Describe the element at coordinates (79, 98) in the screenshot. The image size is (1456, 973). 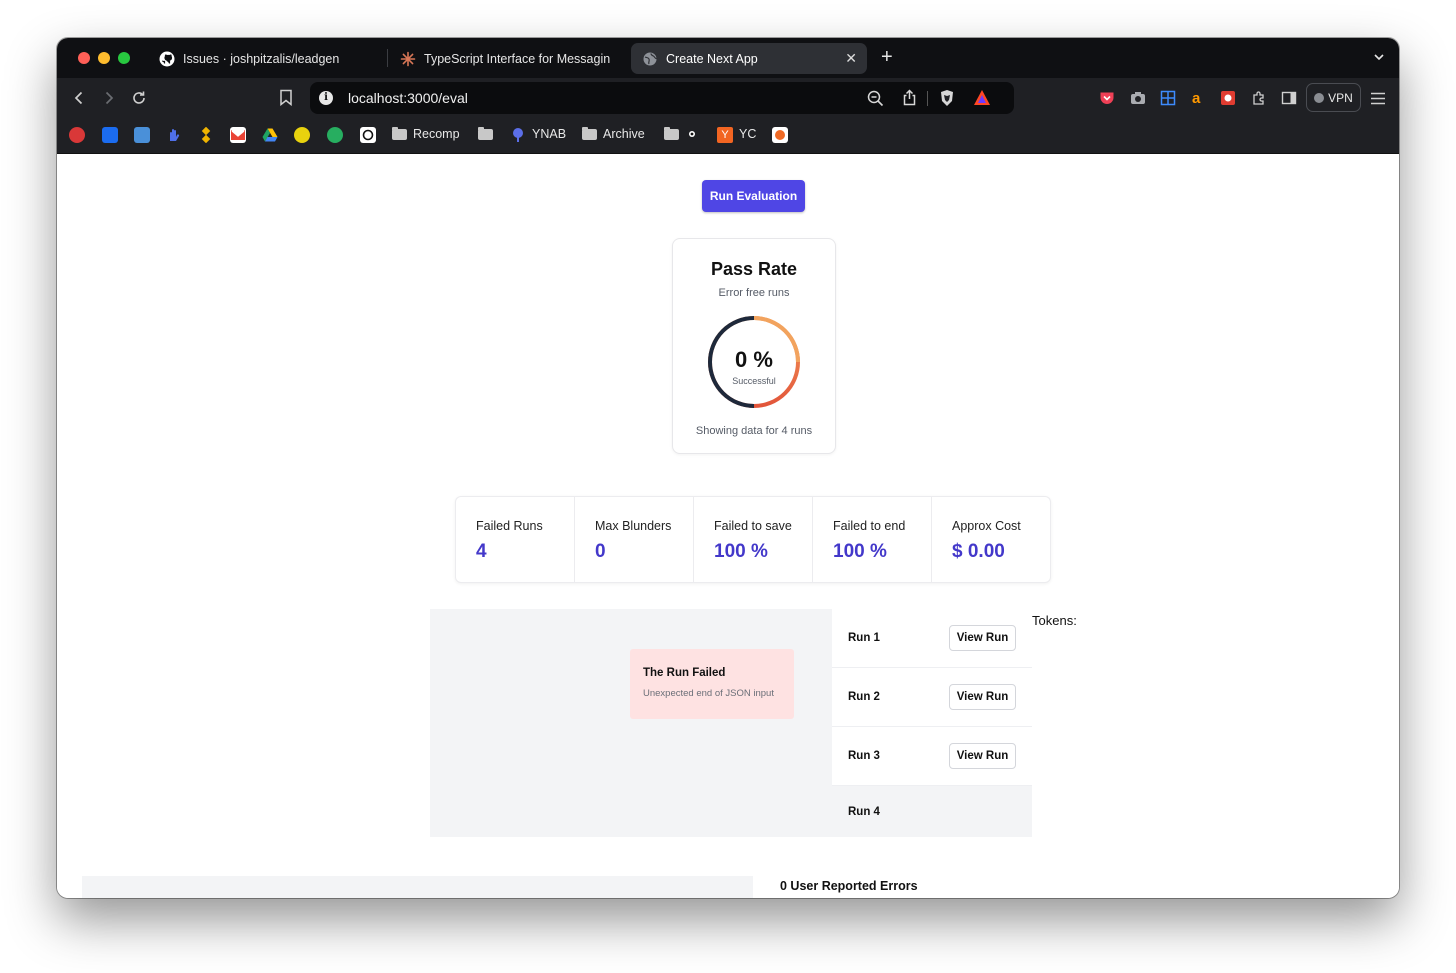
I see `back-icon` at that location.